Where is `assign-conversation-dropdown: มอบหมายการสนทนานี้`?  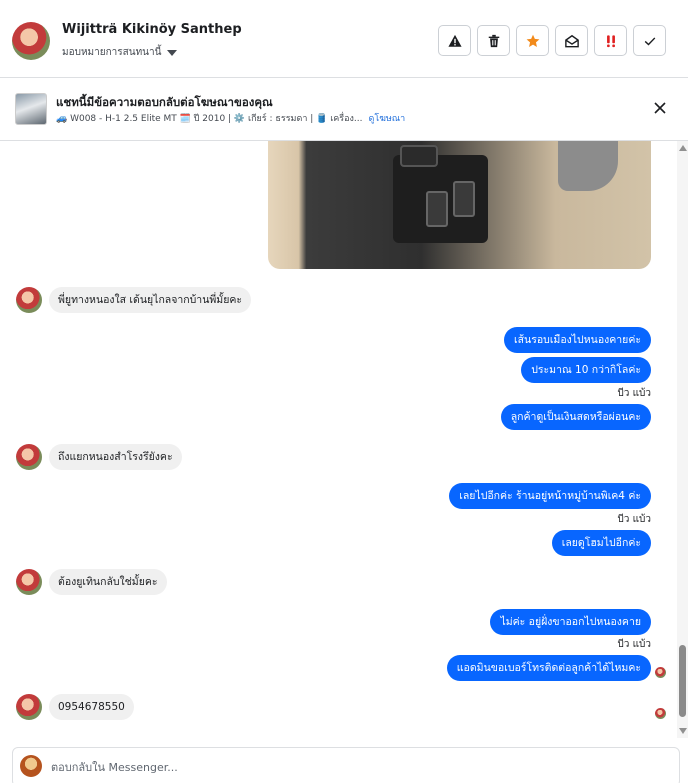
assign-conversation-dropdown: มอบหมายการสนทนานี้ is located at coordinates (120, 52).